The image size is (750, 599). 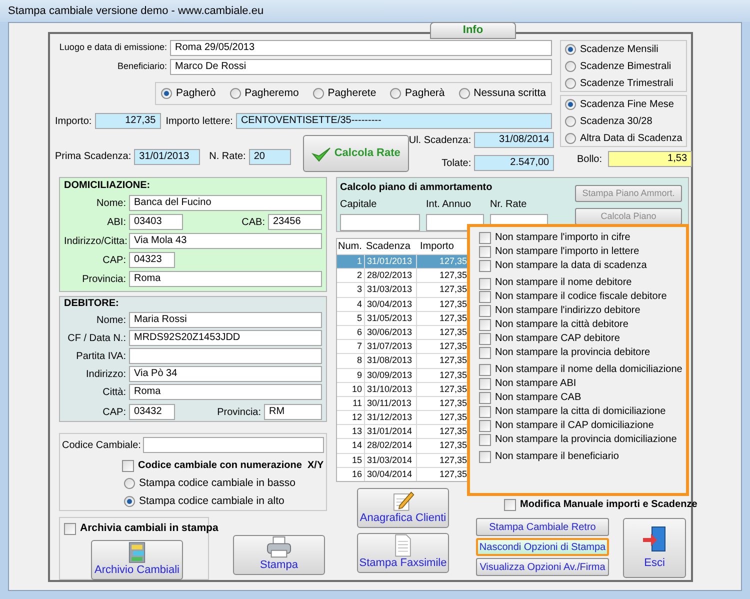 What do you see at coordinates (542, 567) in the screenshot?
I see `option-button: Visualizza Opzioni Av./Firma` at bounding box center [542, 567].